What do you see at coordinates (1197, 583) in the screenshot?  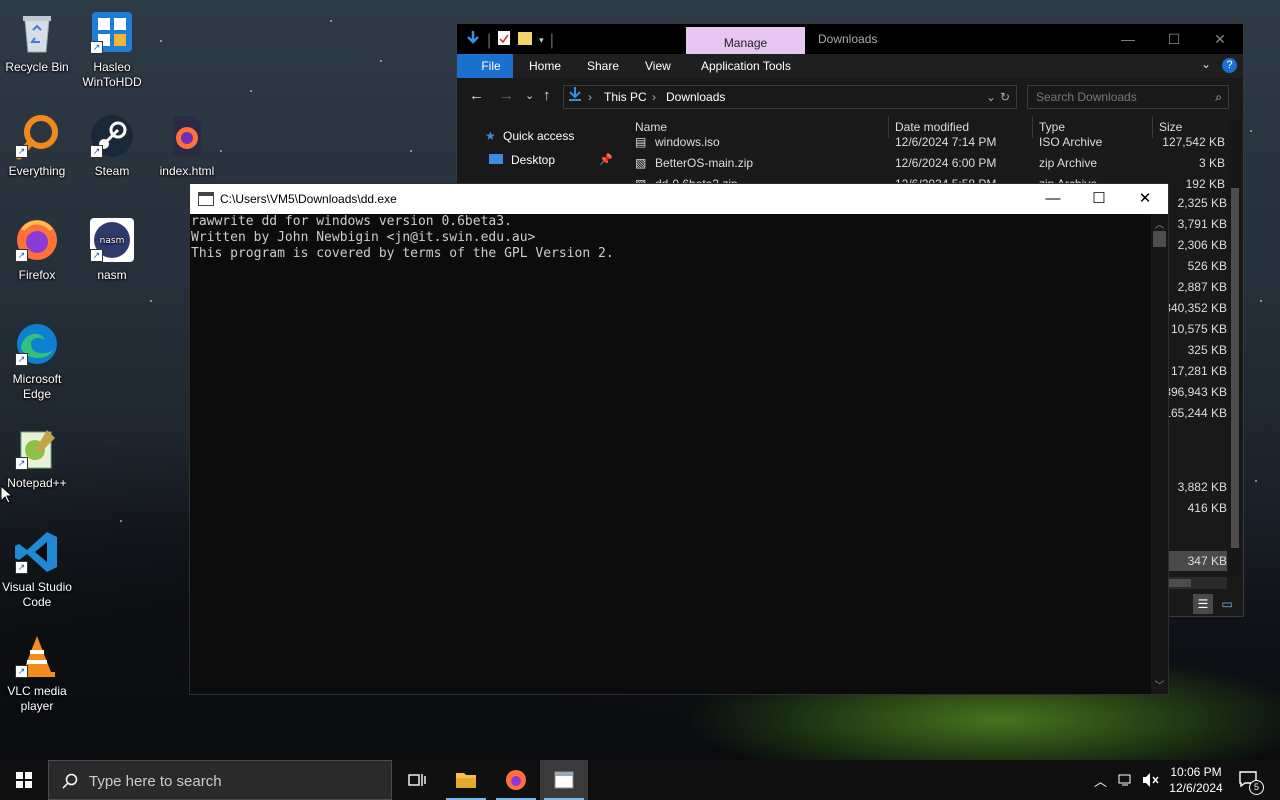 I see `explorer-horizontal-scrollbar` at bounding box center [1197, 583].